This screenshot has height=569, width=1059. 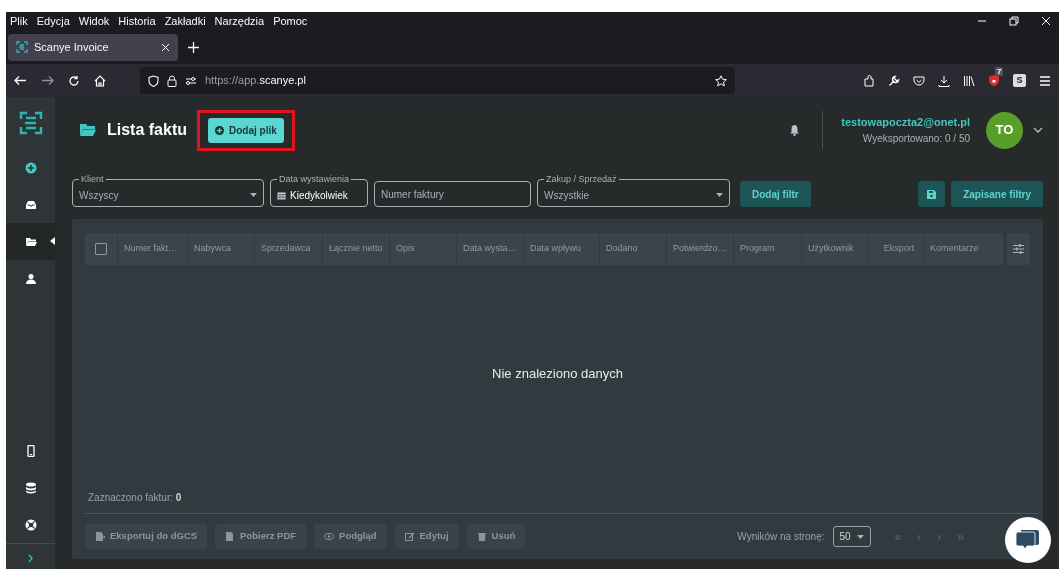 What do you see at coordinates (30, 450) in the screenshot?
I see `phone-icon` at bounding box center [30, 450].